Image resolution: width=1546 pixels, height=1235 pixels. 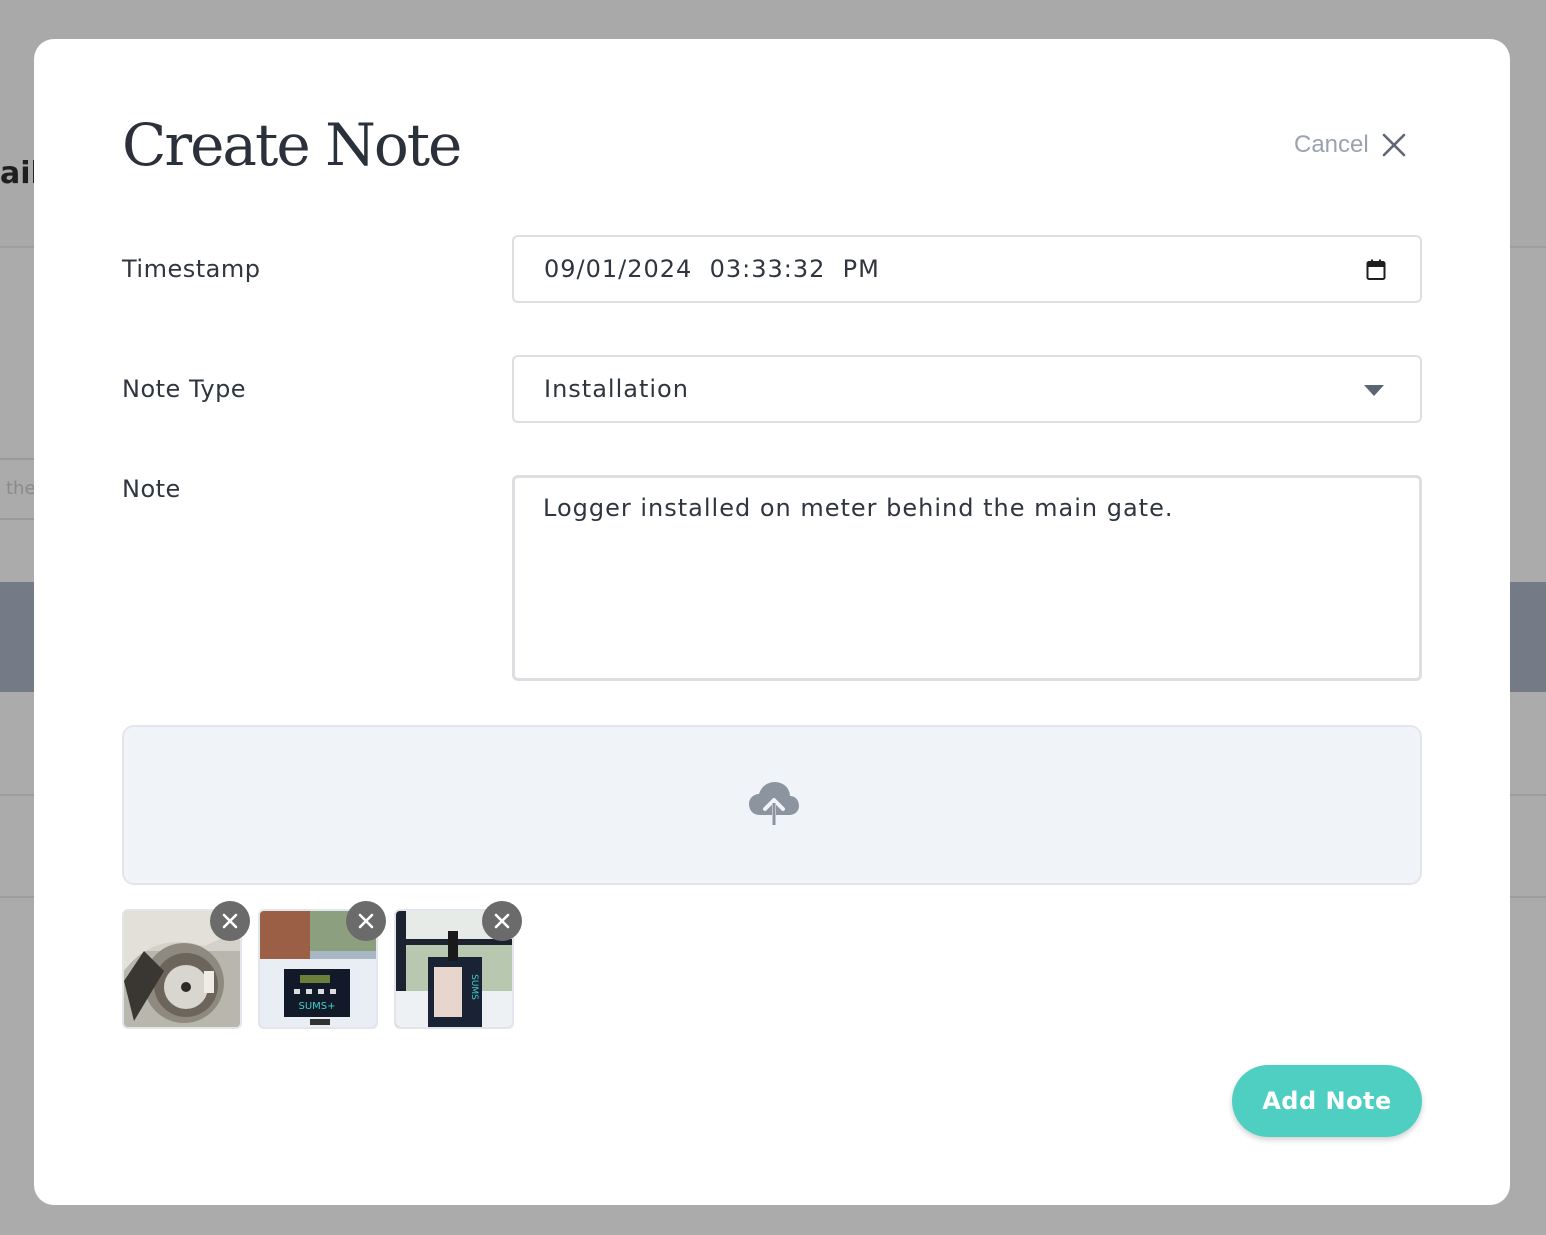 I want to click on logger-brand-label: SUMS+, so click(x=316, y=1006).